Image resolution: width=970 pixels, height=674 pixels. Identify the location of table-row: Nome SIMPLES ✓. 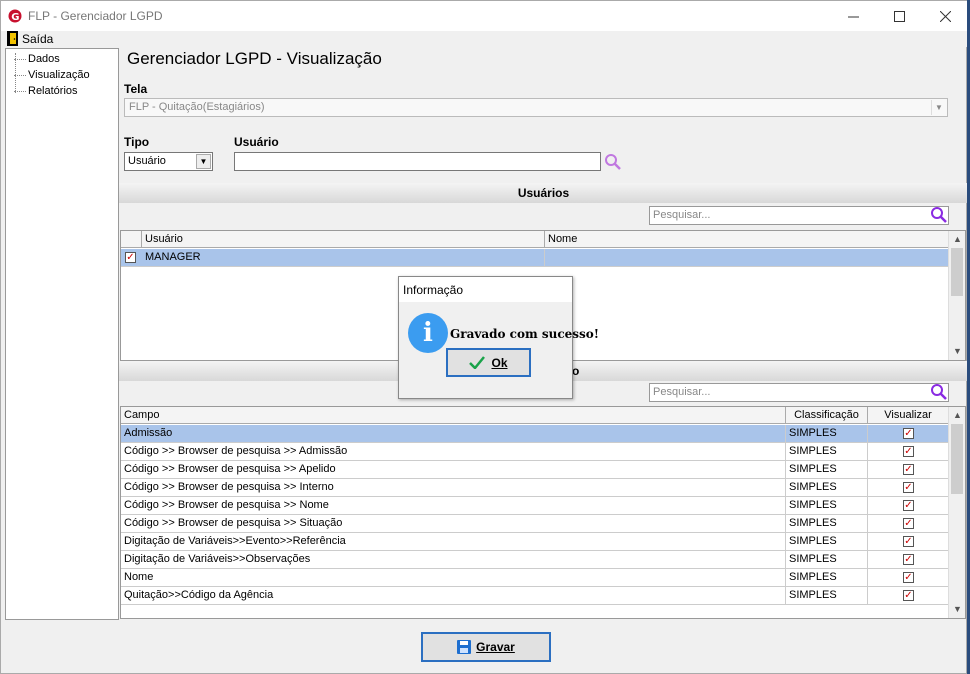
(535, 578).